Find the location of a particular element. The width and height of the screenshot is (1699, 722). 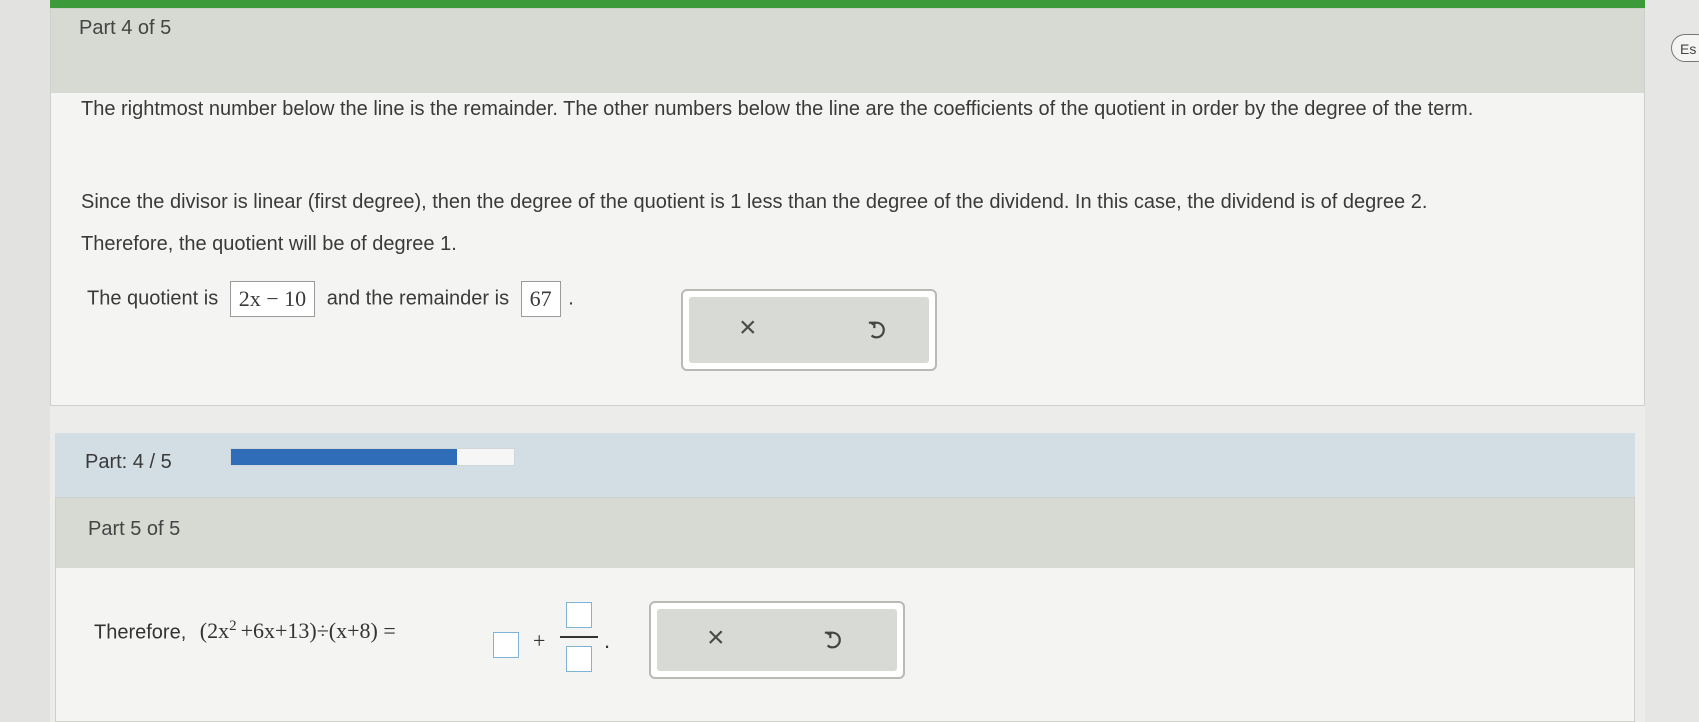

part5-equation: Therefore, (2x2 +6x+13)÷(x+8) = is located at coordinates (245, 631).